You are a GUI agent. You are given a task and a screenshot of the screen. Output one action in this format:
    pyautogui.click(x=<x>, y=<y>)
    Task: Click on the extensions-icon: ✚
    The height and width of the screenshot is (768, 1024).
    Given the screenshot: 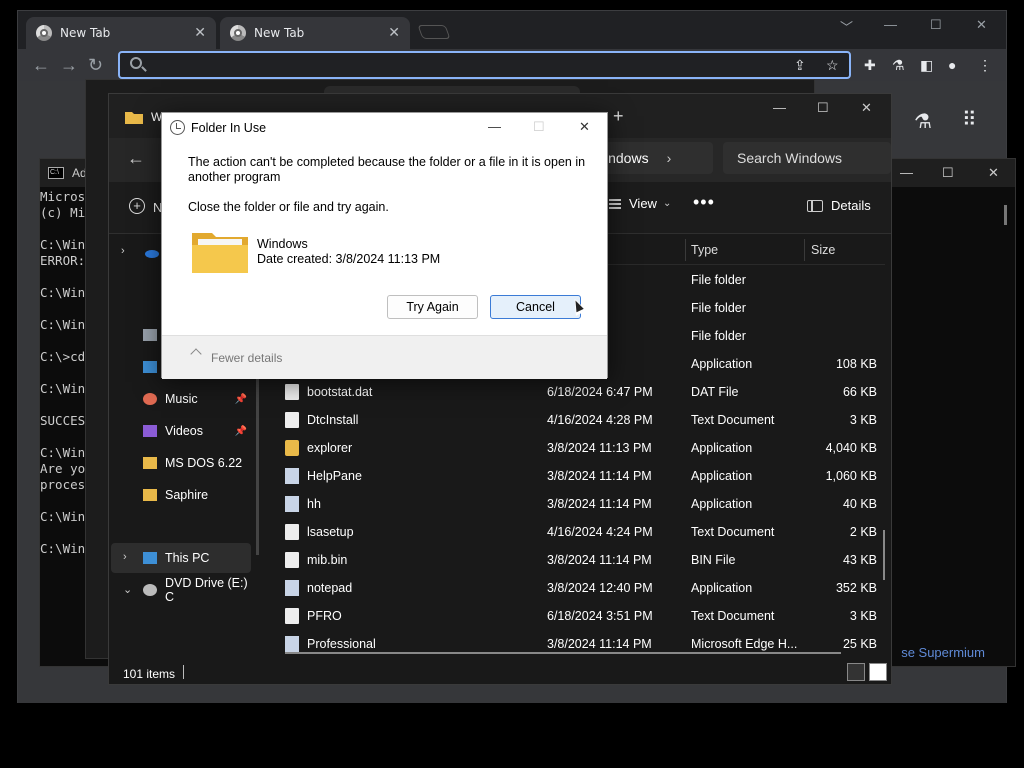 What is the action you would take?
    pyautogui.click(x=870, y=65)
    